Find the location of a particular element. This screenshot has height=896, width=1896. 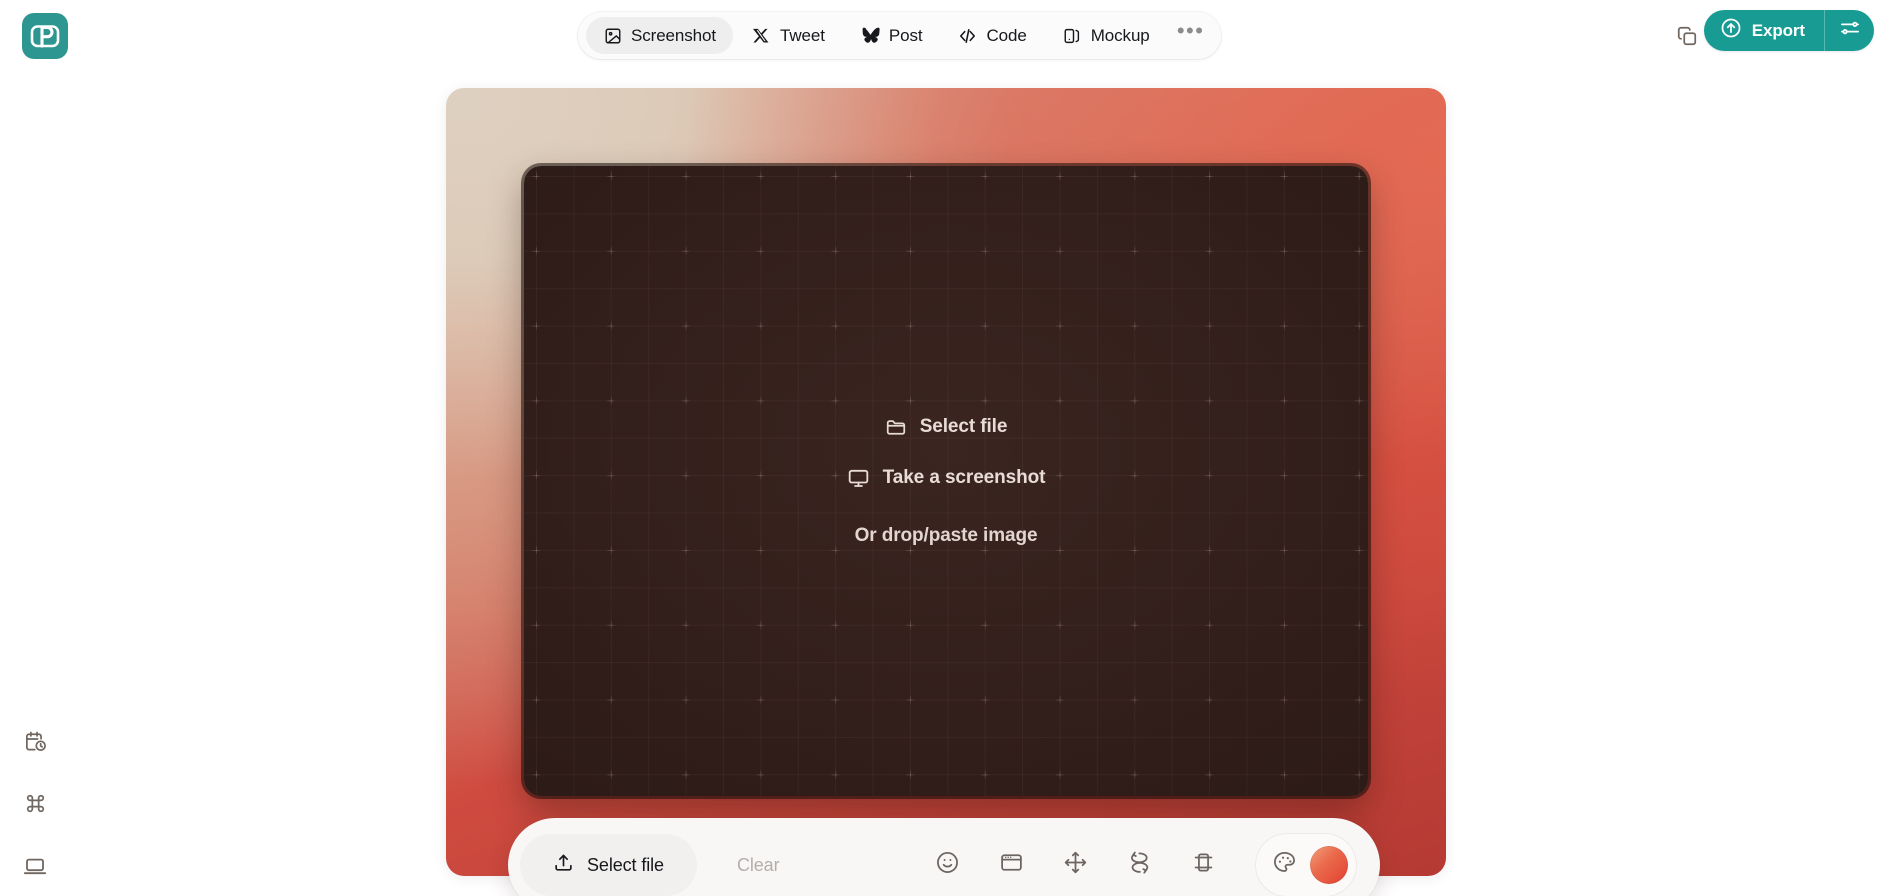

device-mockup-icon is located at coordinates (1072, 35).